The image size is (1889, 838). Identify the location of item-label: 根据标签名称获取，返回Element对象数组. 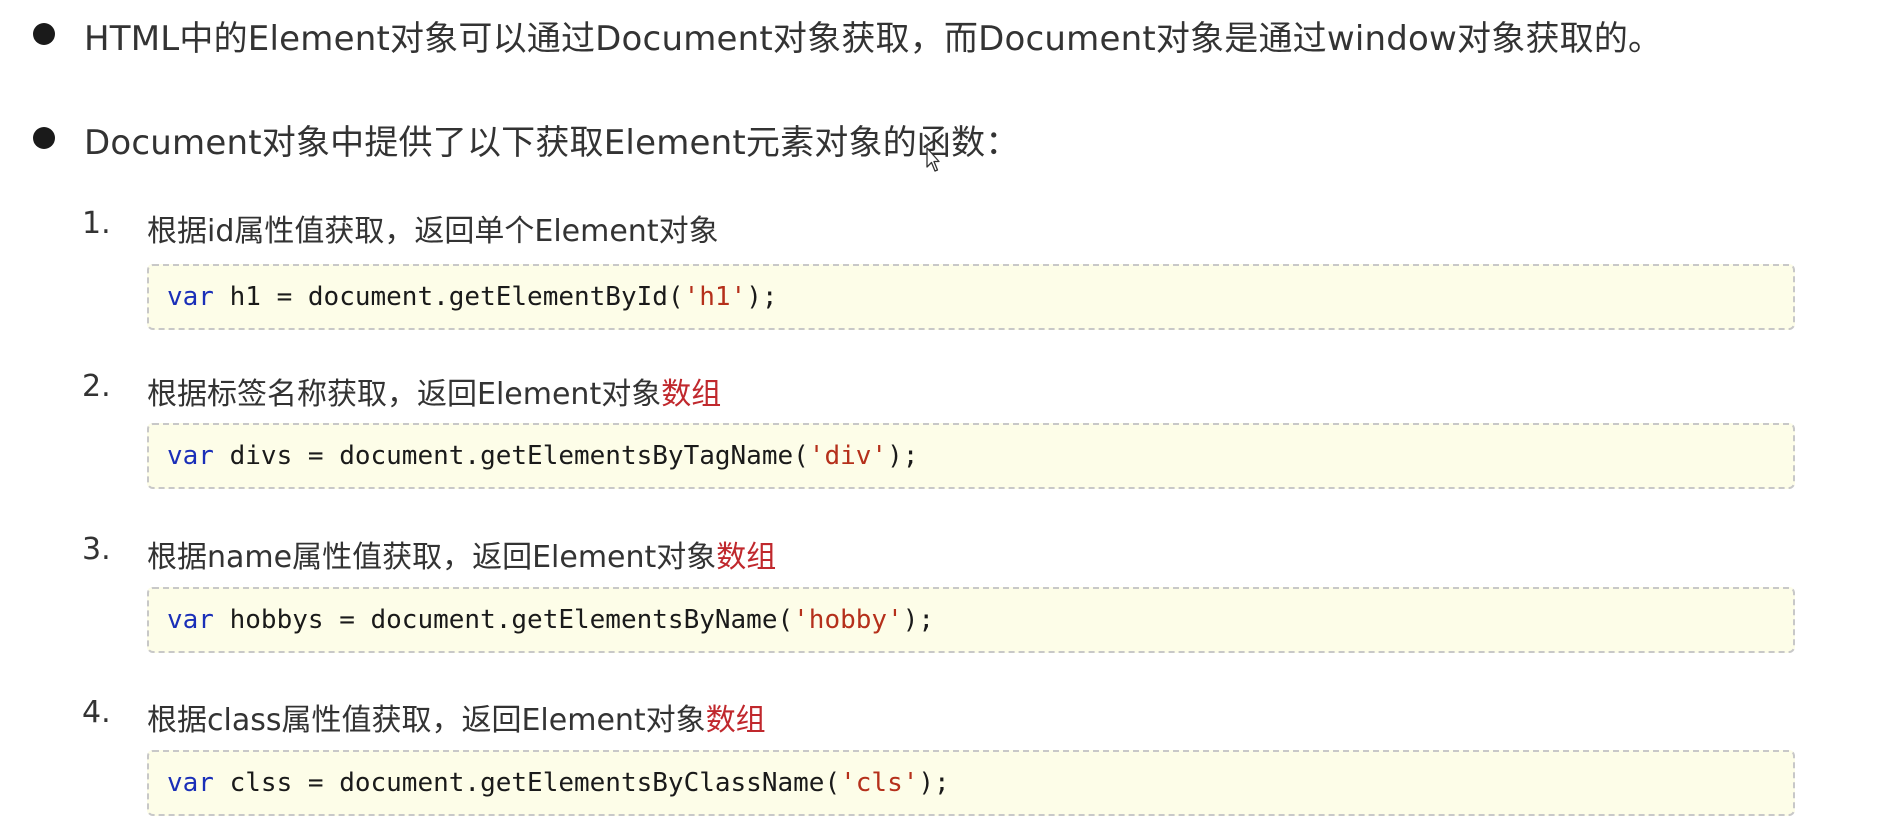
(434, 391).